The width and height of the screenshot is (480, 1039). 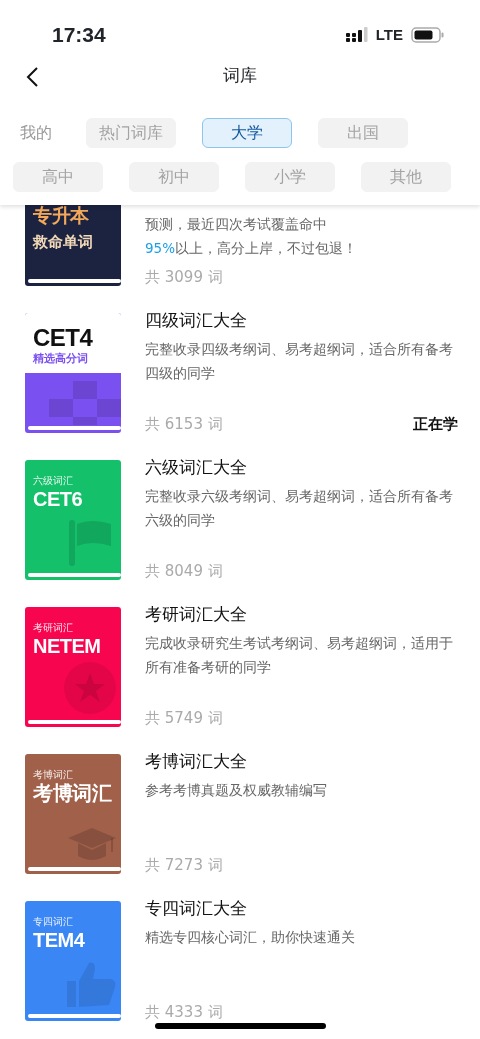 I want to click on status-time: 17:34, so click(x=79, y=35).